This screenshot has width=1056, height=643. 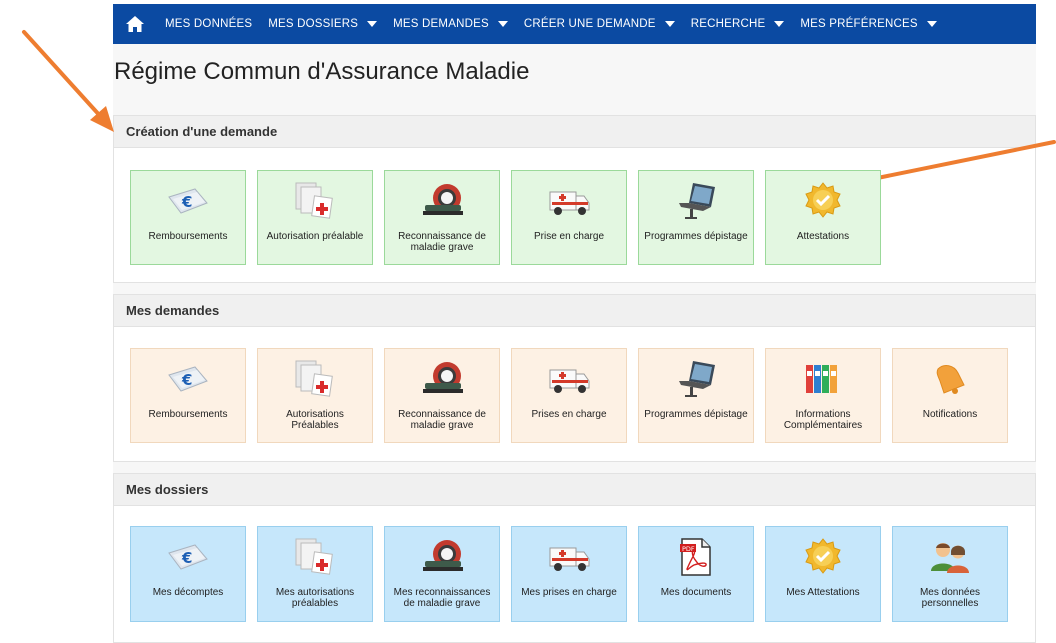 I want to click on nav-mes-preferences: MES PRÉFÉRENCES, so click(x=868, y=24).